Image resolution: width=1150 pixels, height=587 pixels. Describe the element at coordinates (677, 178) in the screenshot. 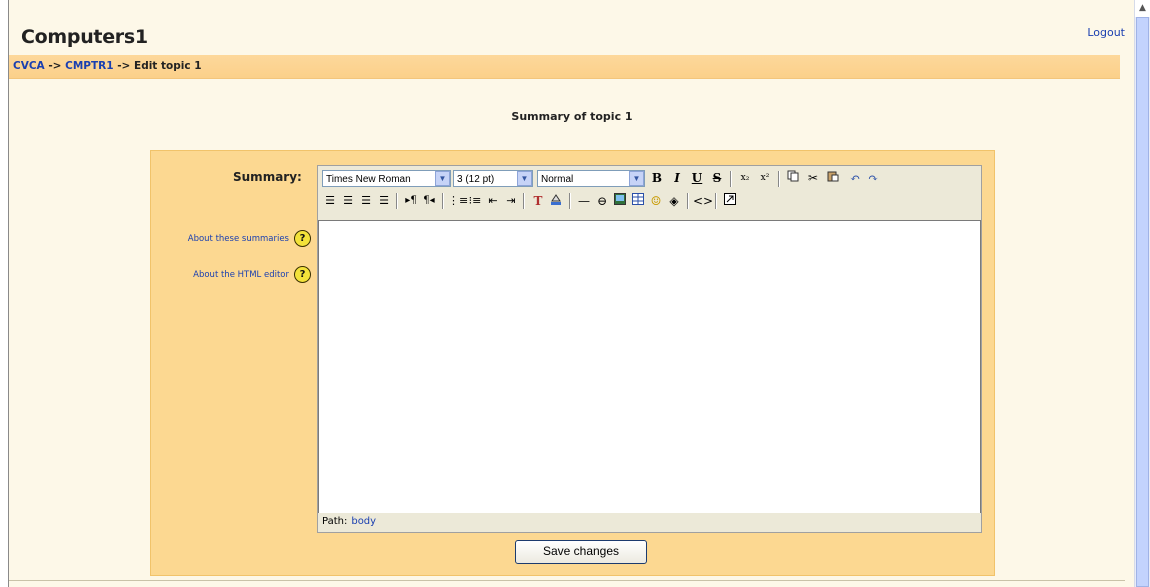

I see `italic-icon: I` at that location.